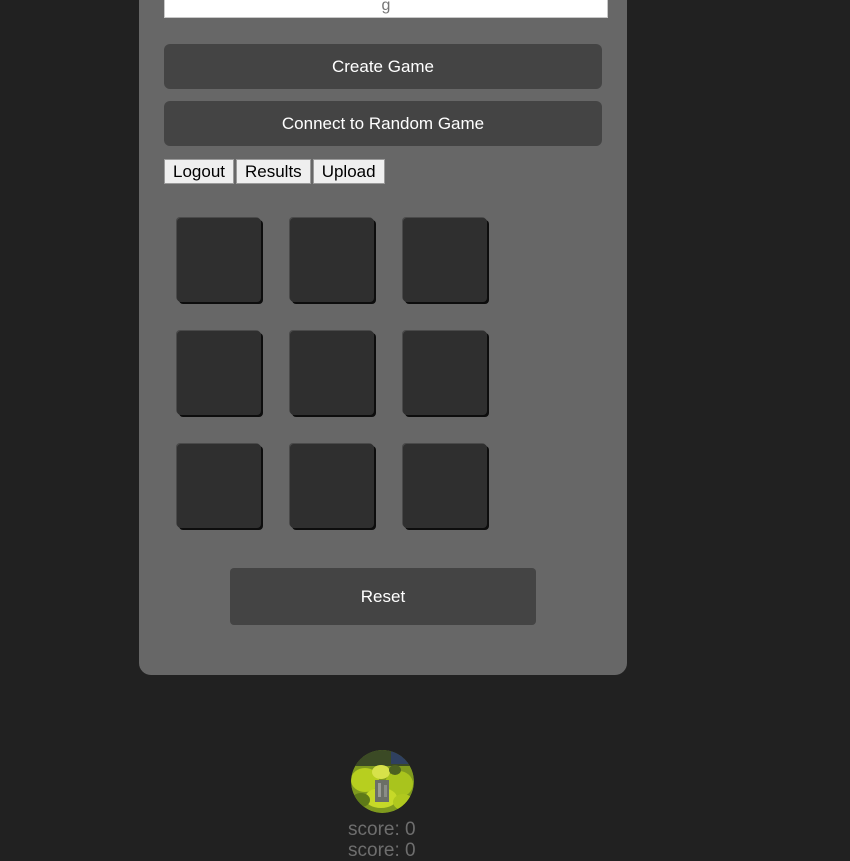 This screenshot has width=850, height=861. I want to click on avatar-image-icon, so click(382, 781).